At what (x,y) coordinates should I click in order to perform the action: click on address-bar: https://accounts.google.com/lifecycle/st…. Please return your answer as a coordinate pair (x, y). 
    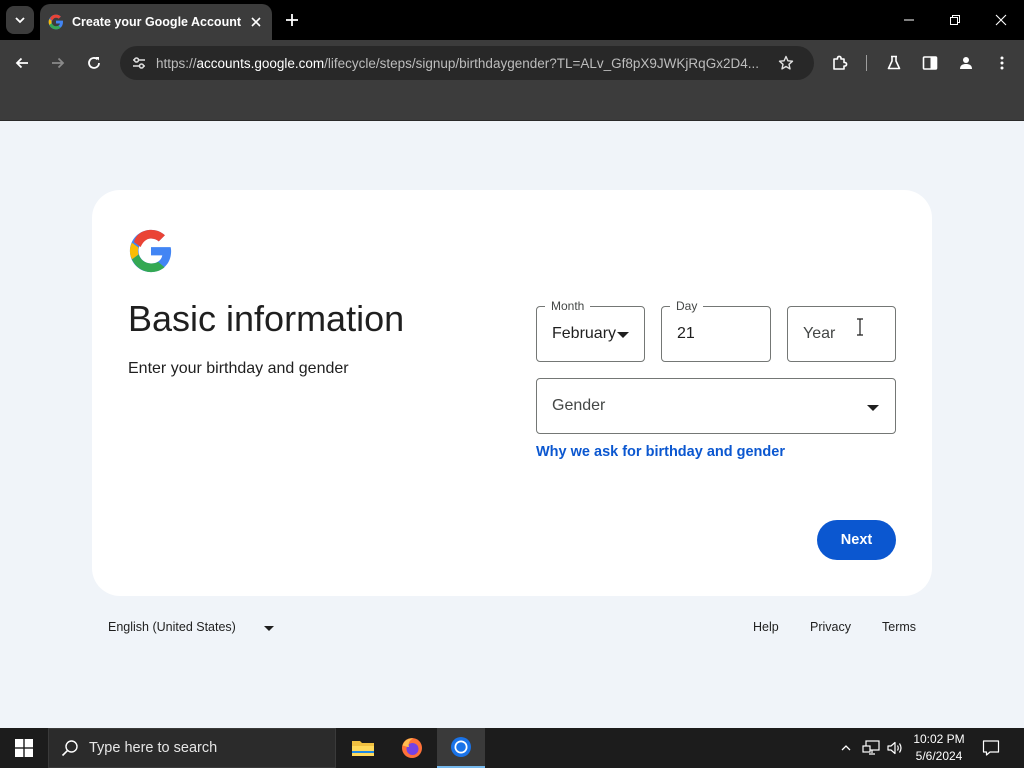
    Looking at the image, I should click on (467, 63).